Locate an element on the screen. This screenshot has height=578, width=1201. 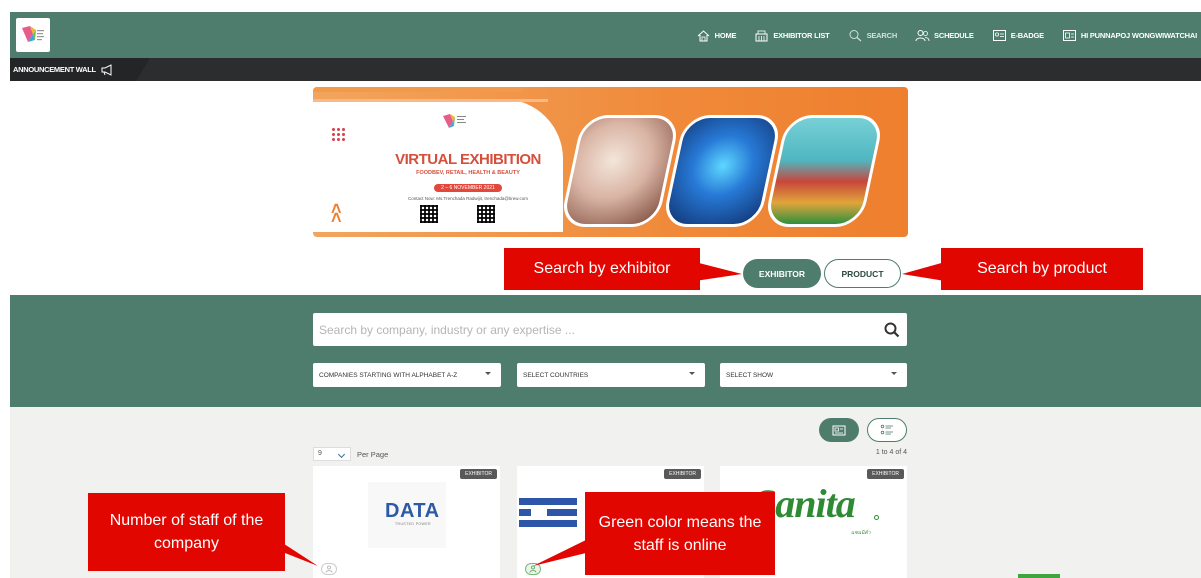
announcement-bar: ANNOUNCEMENT WALL is located at coordinates (605, 69).